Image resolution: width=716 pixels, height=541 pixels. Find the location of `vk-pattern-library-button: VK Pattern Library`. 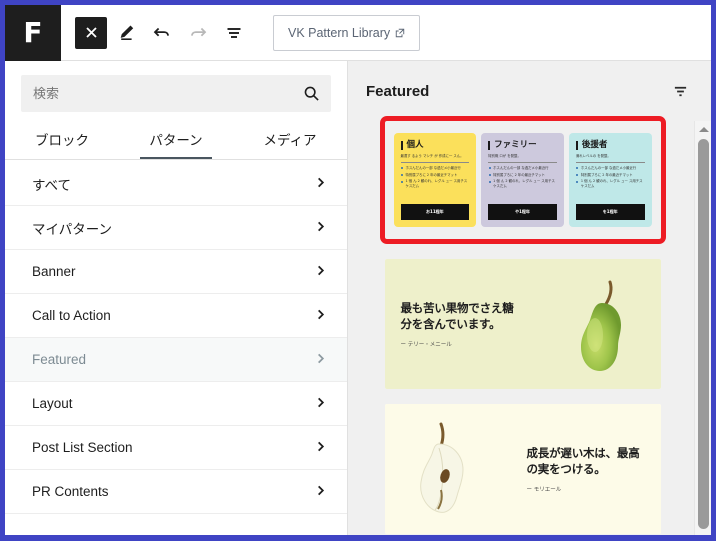

vk-pattern-library-button: VK Pattern Library is located at coordinates (347, 32).